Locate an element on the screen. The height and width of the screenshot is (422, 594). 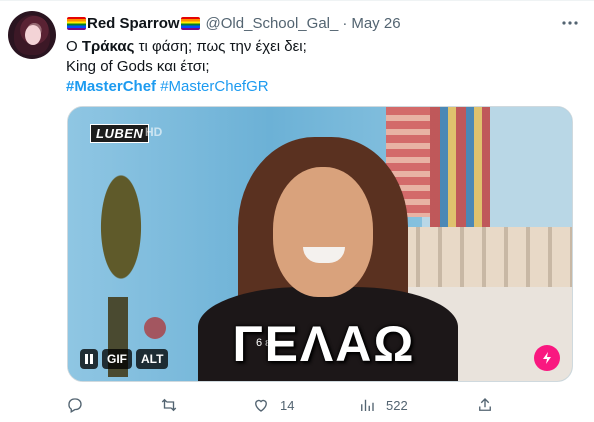
like-count: 14 is located at coordinates (287, 405).